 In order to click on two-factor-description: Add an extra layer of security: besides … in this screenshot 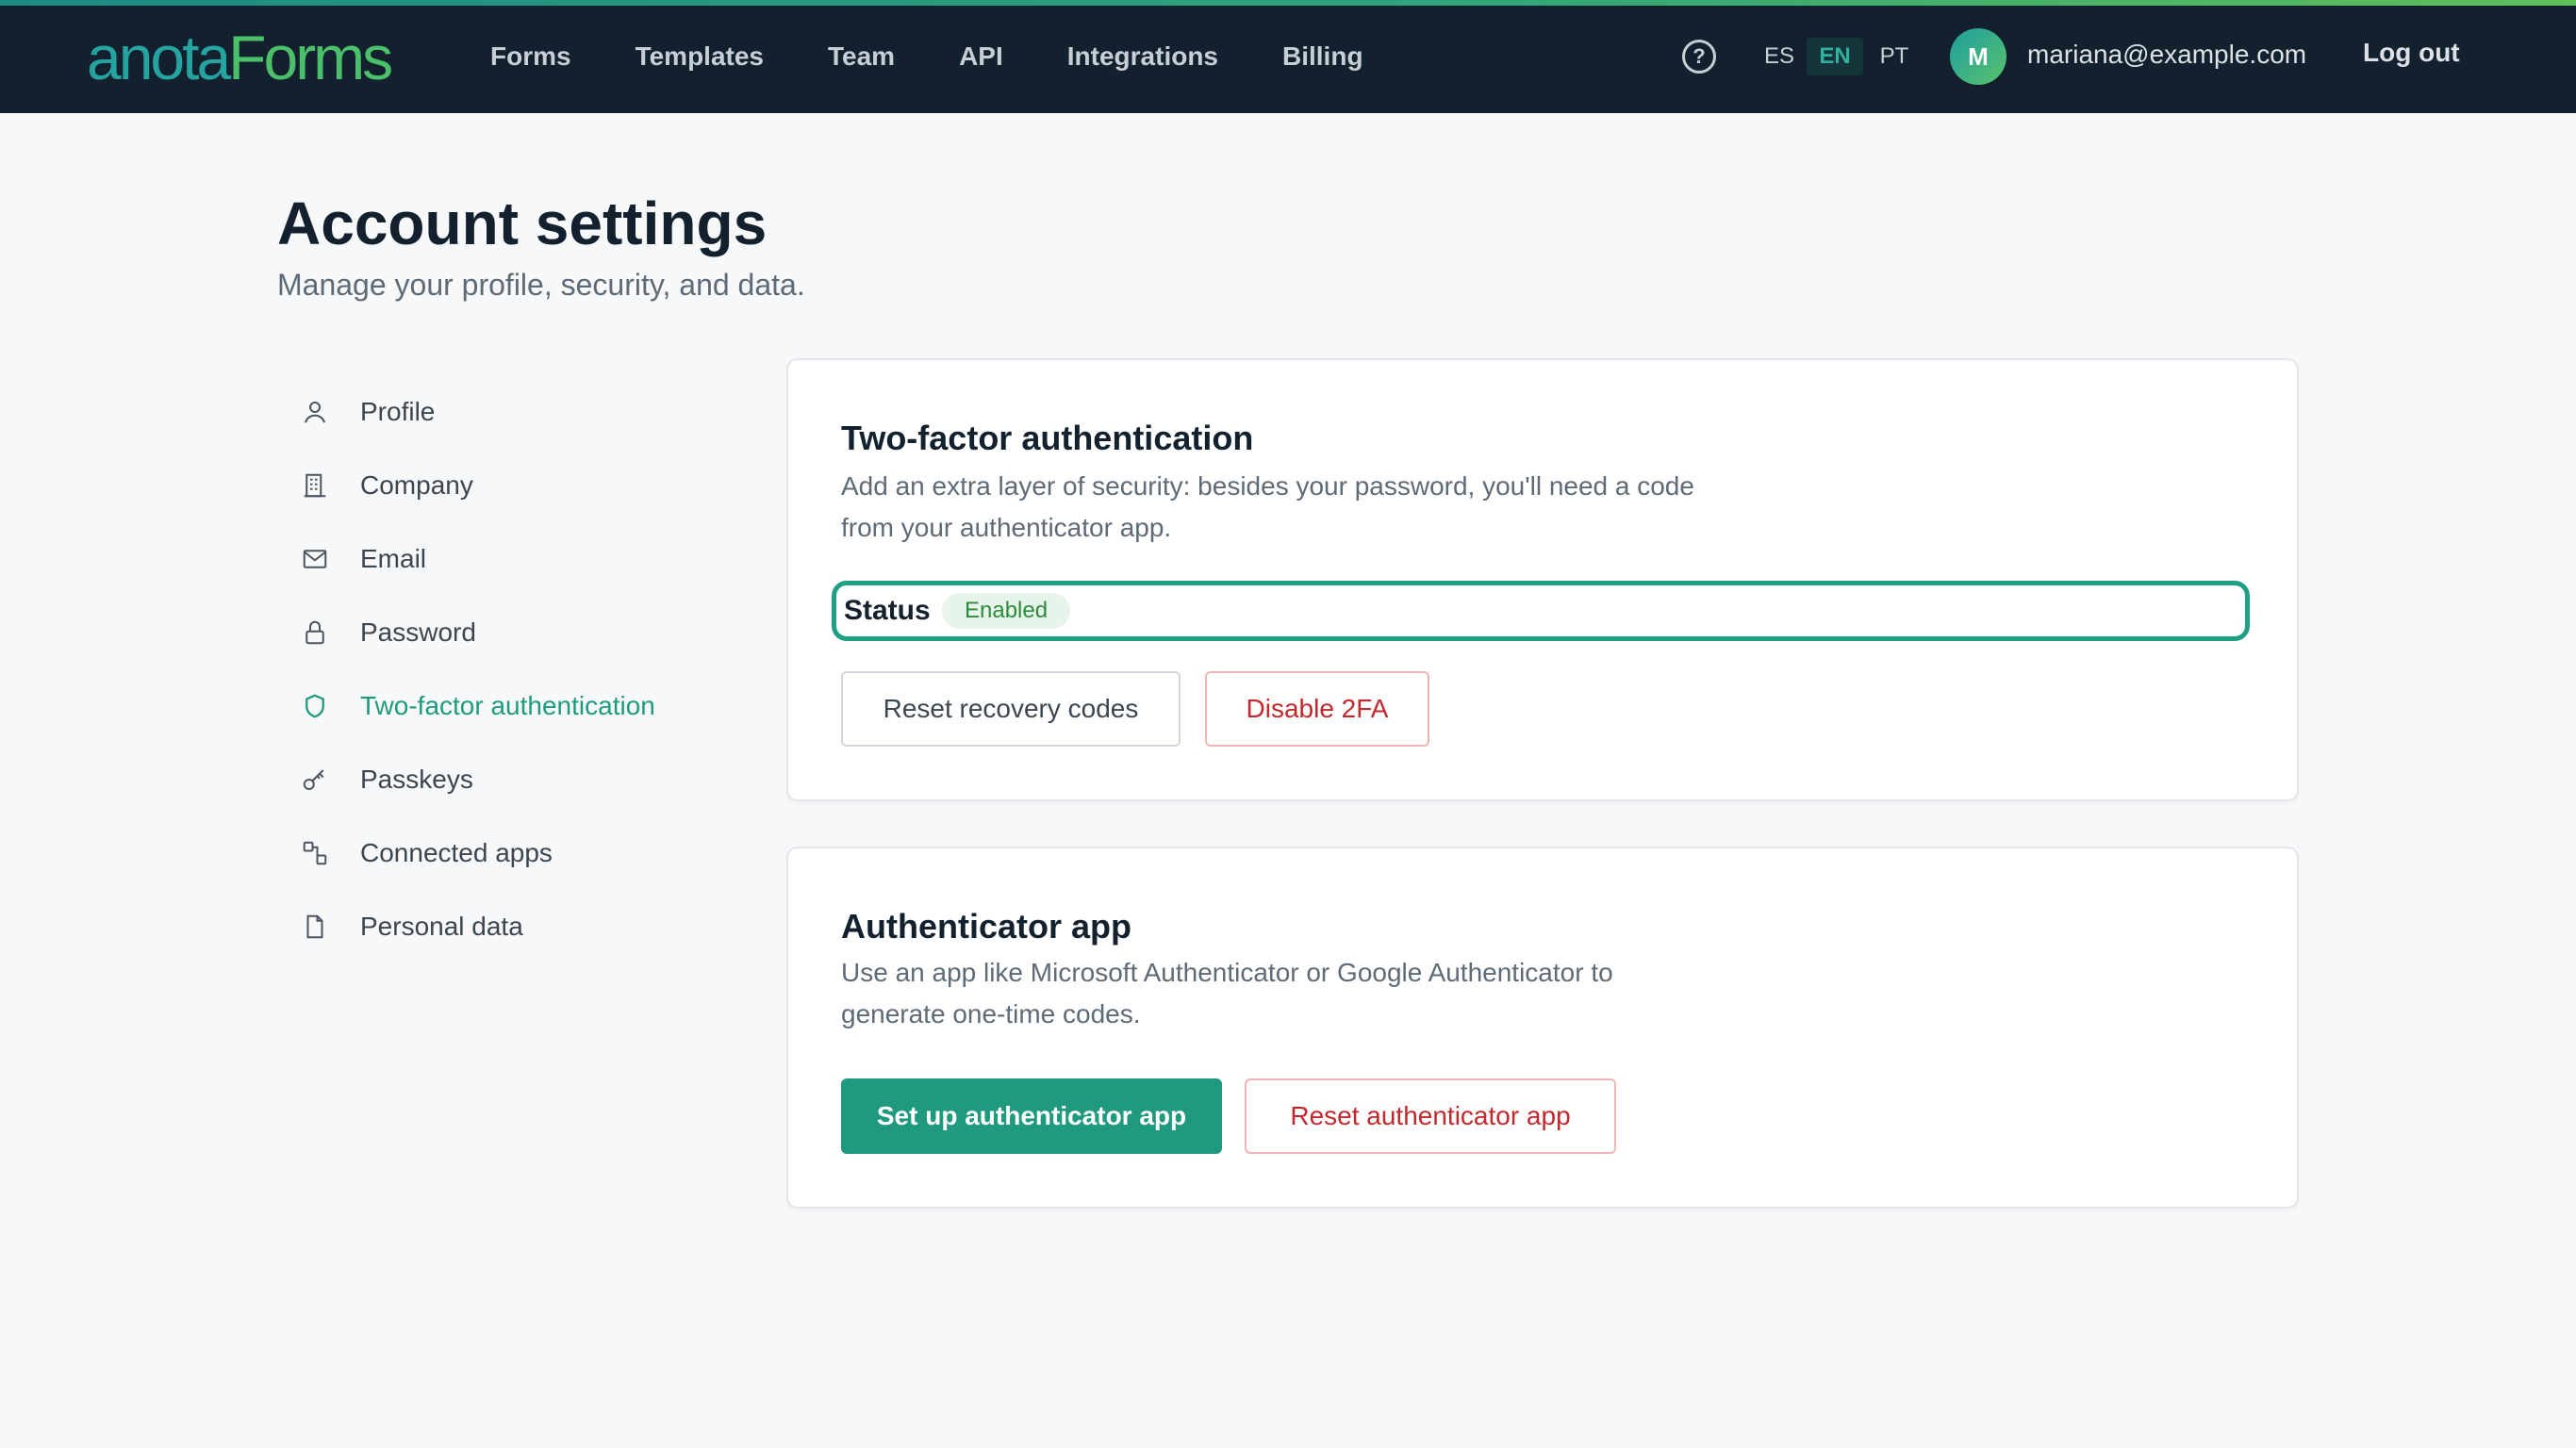, I will do `click(1293, 508)`.